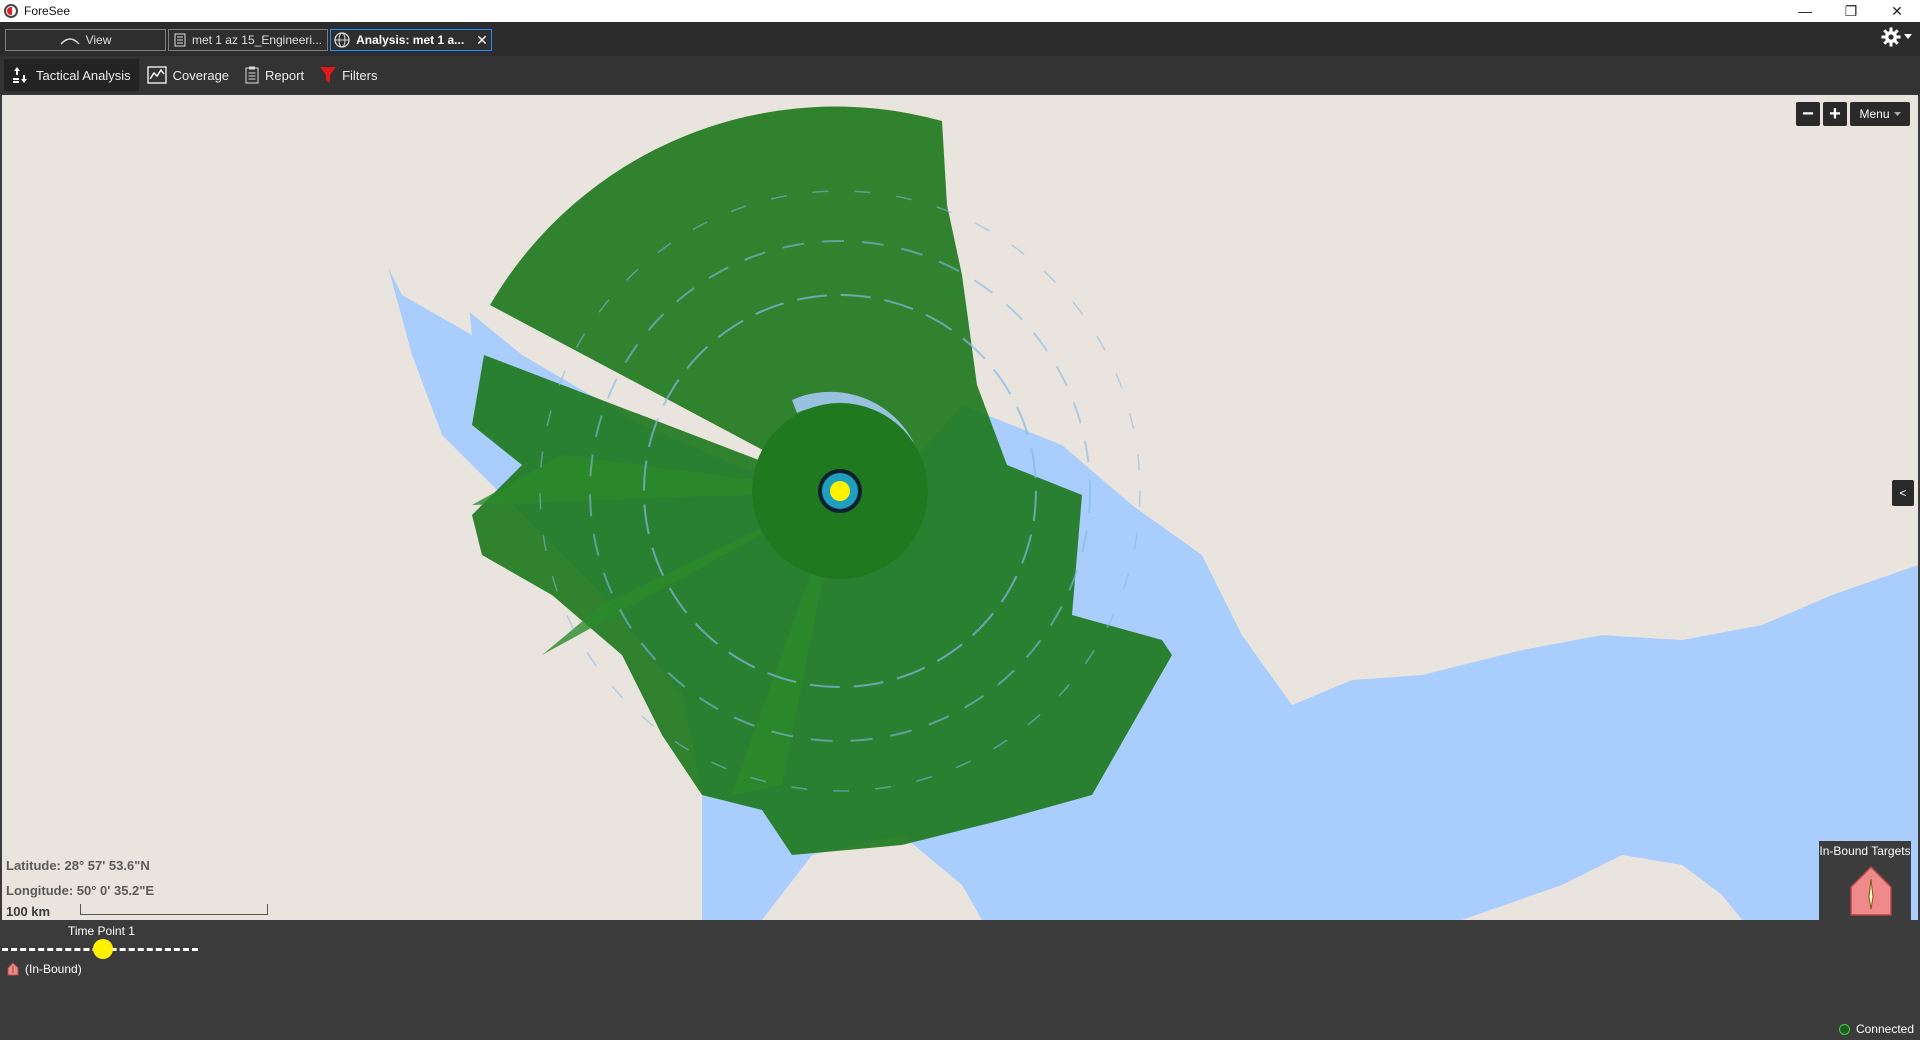 This screenshot has width=1920, height=1040. What do you see at coordinates (1884, 1029) in the screenshot?
I see `connection-status-label: Connected` at bounding box center [1884, 1029].